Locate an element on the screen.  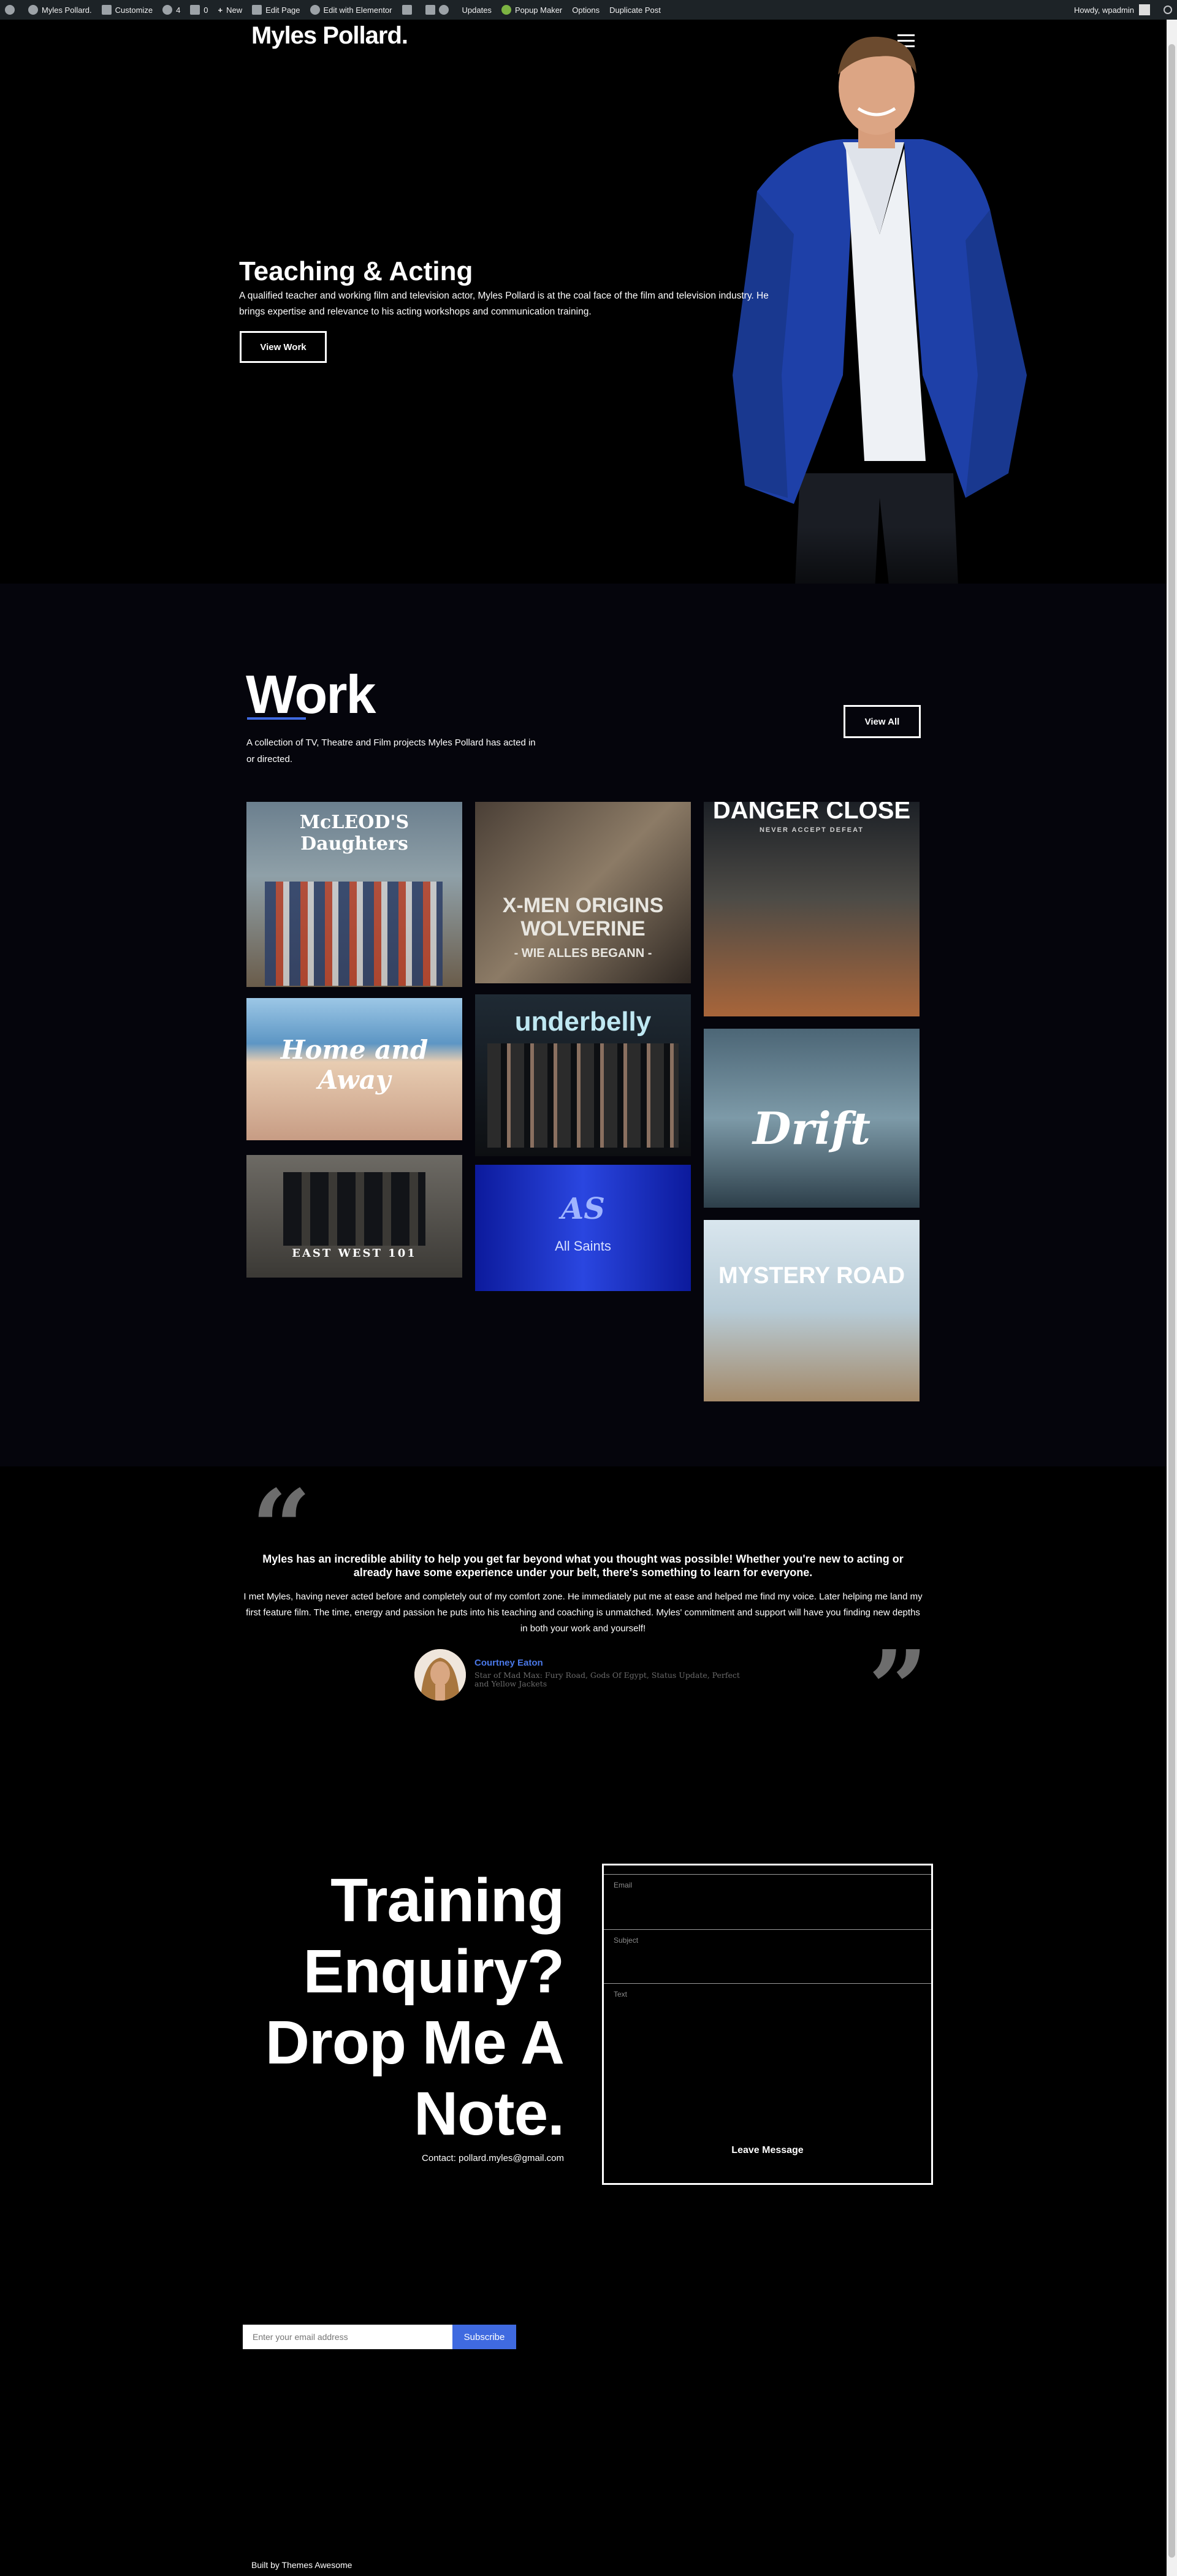
home-icon is located at coordinates (33, 10).